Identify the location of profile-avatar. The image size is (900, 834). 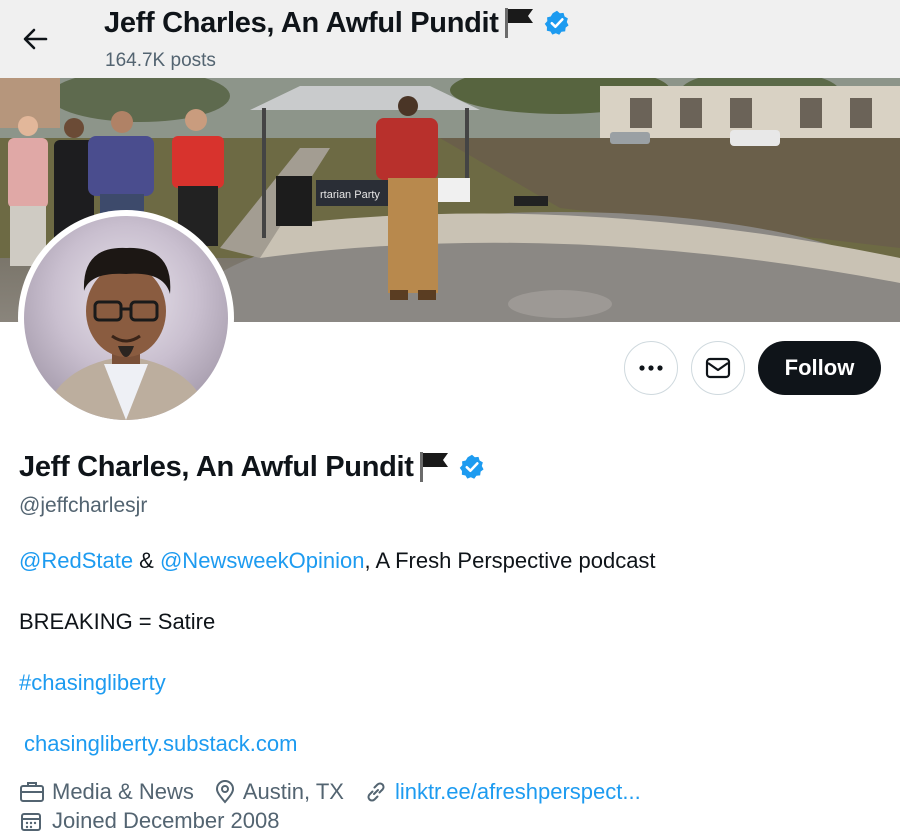
(126, 318).